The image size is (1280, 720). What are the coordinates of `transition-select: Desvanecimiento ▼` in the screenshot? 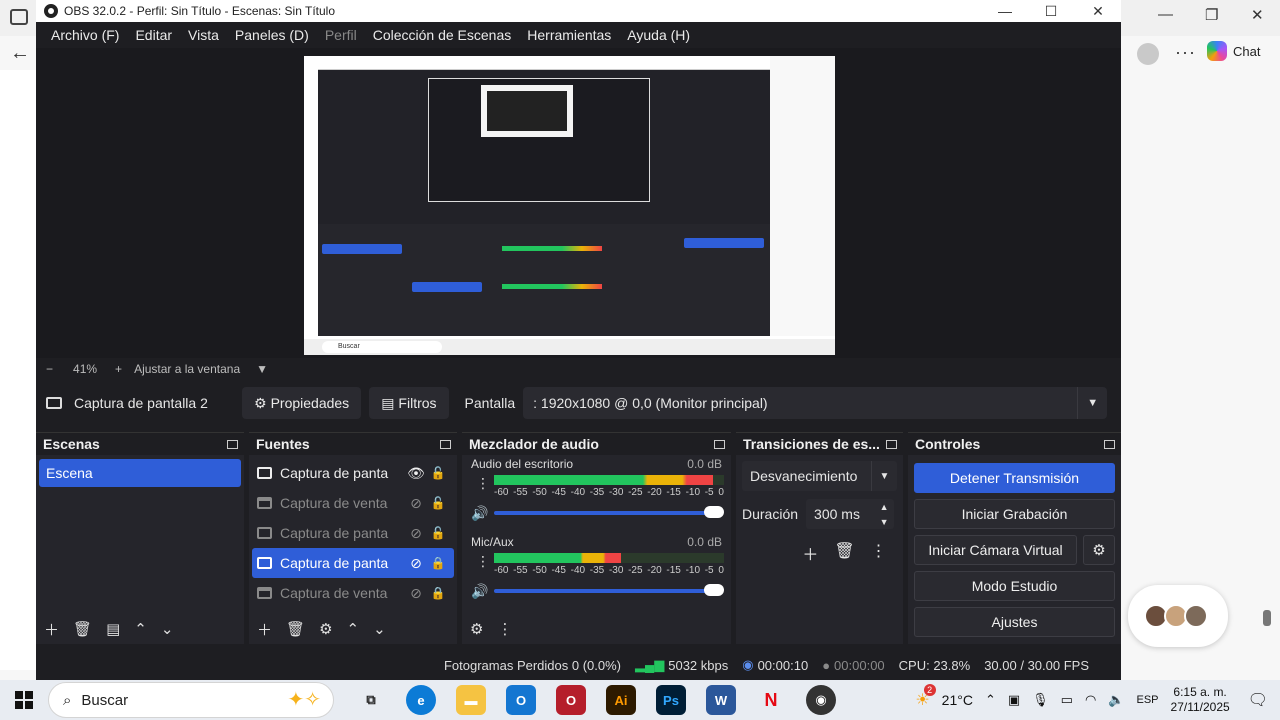 It's located at (819, 476).